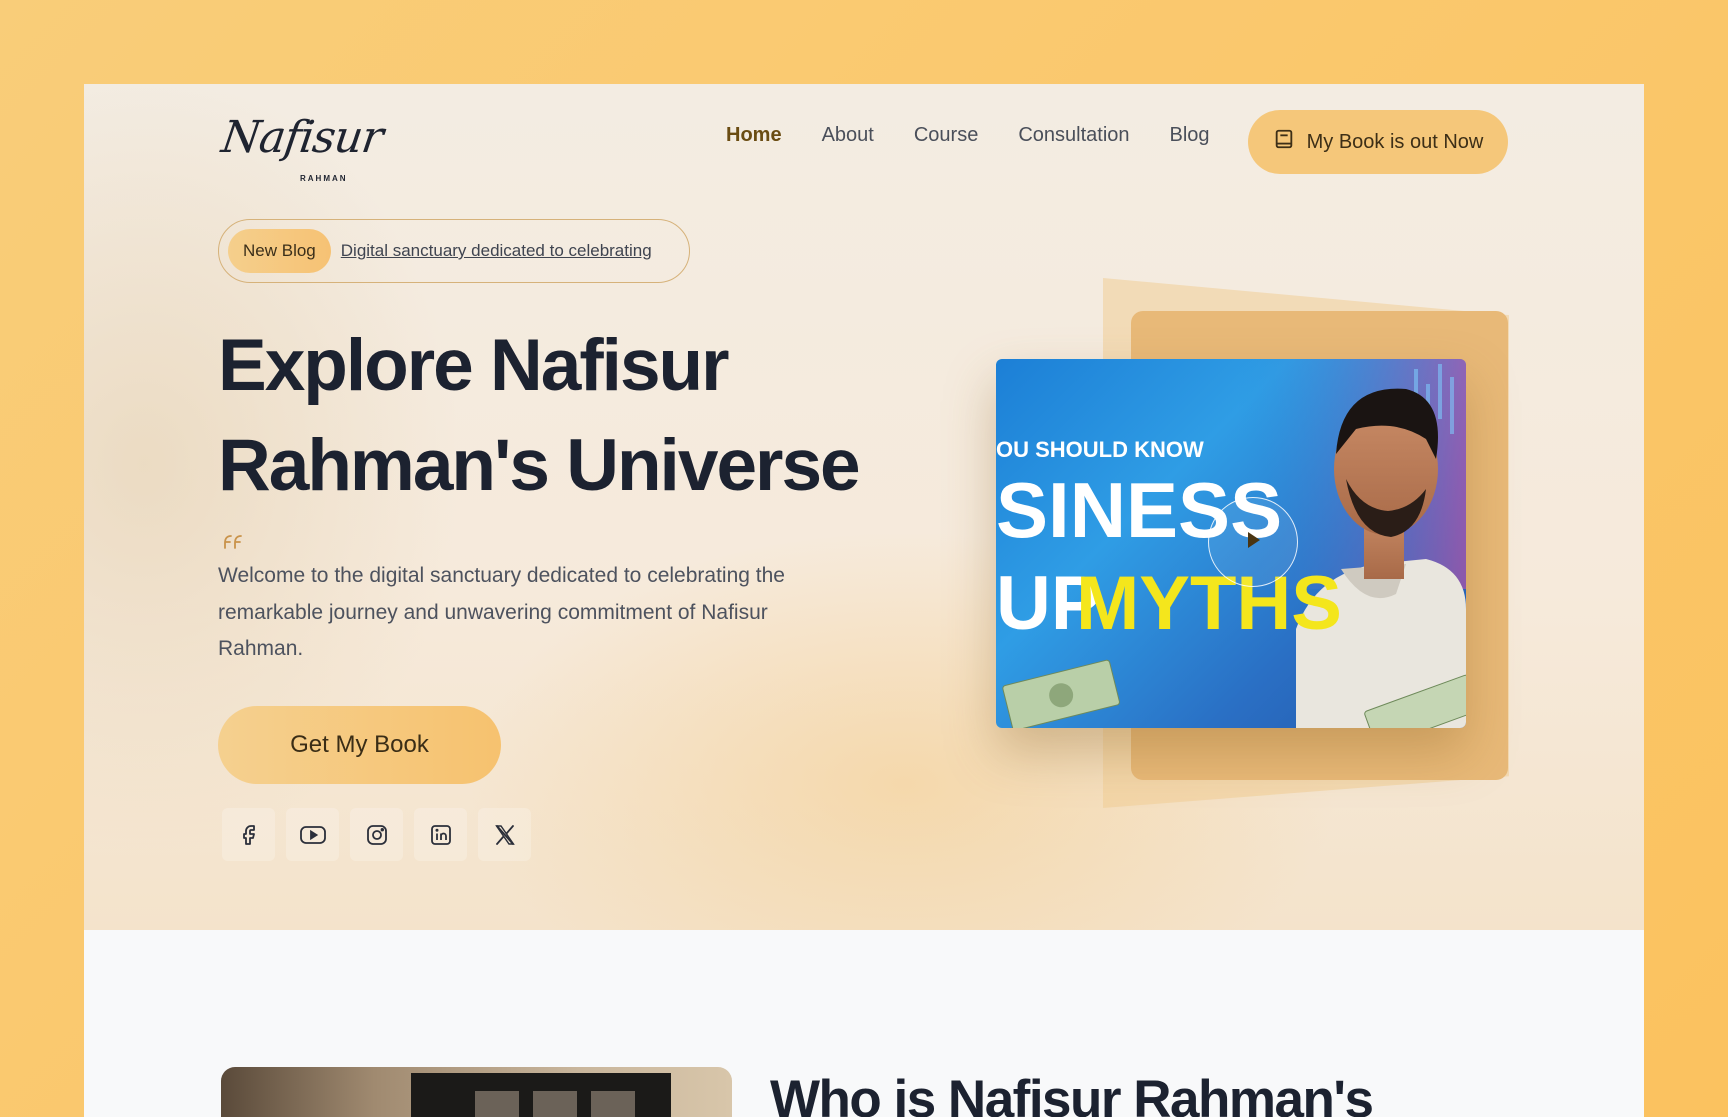 This screenshot has height=1117, width=1728. I want to click on linkedin-icon, so click(440, 834).